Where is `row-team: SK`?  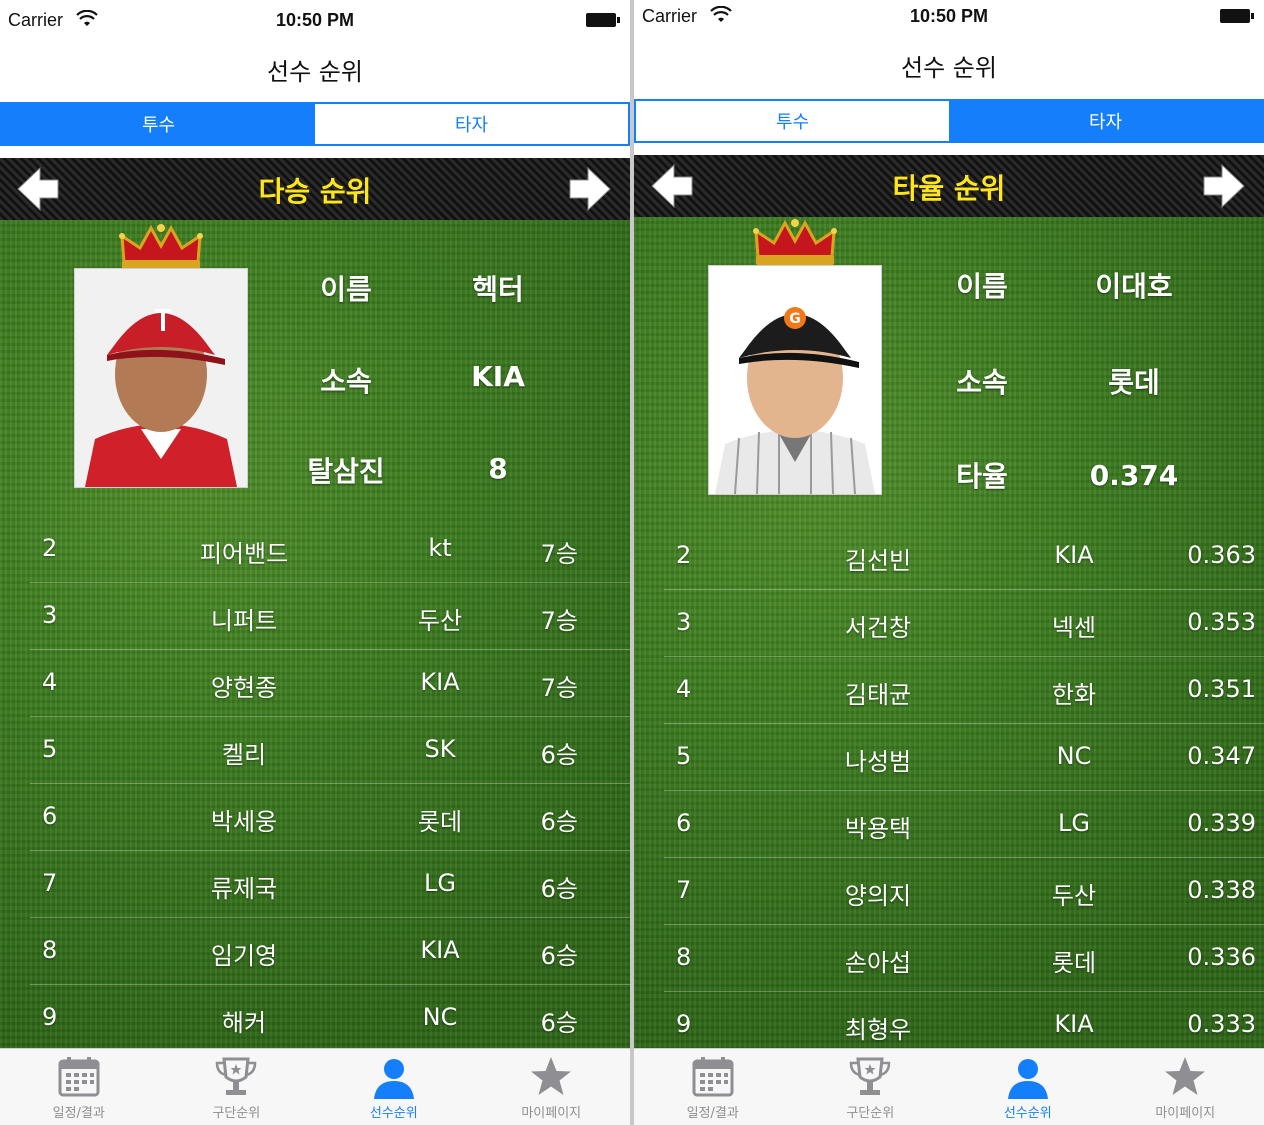 row-team: SK is located at coordinates (440, 749).